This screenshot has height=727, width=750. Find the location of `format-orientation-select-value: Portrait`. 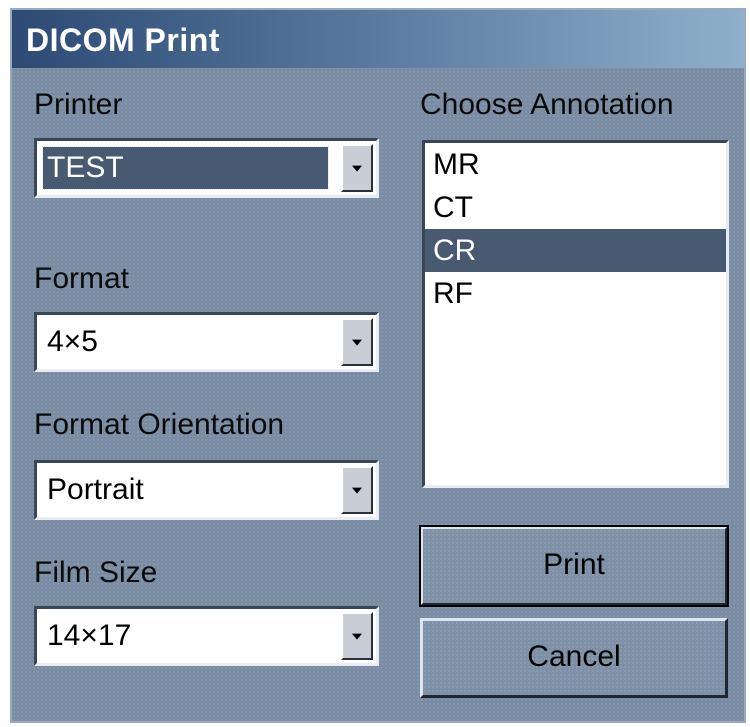

format-orientation-select-value: Portrait is located at coordinates (95, 489).